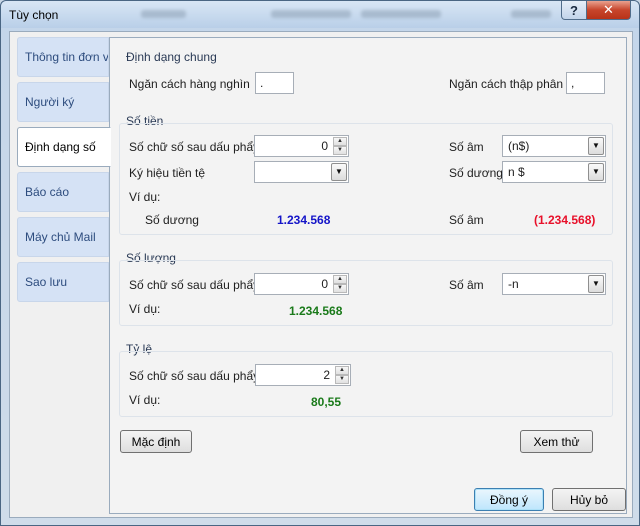 Image resolution: width=640 pixels, height=526 pixels. Describe the element at coordinates (509, 499) in the screenshot. I see `ok-button: Đồng ý` at that location.